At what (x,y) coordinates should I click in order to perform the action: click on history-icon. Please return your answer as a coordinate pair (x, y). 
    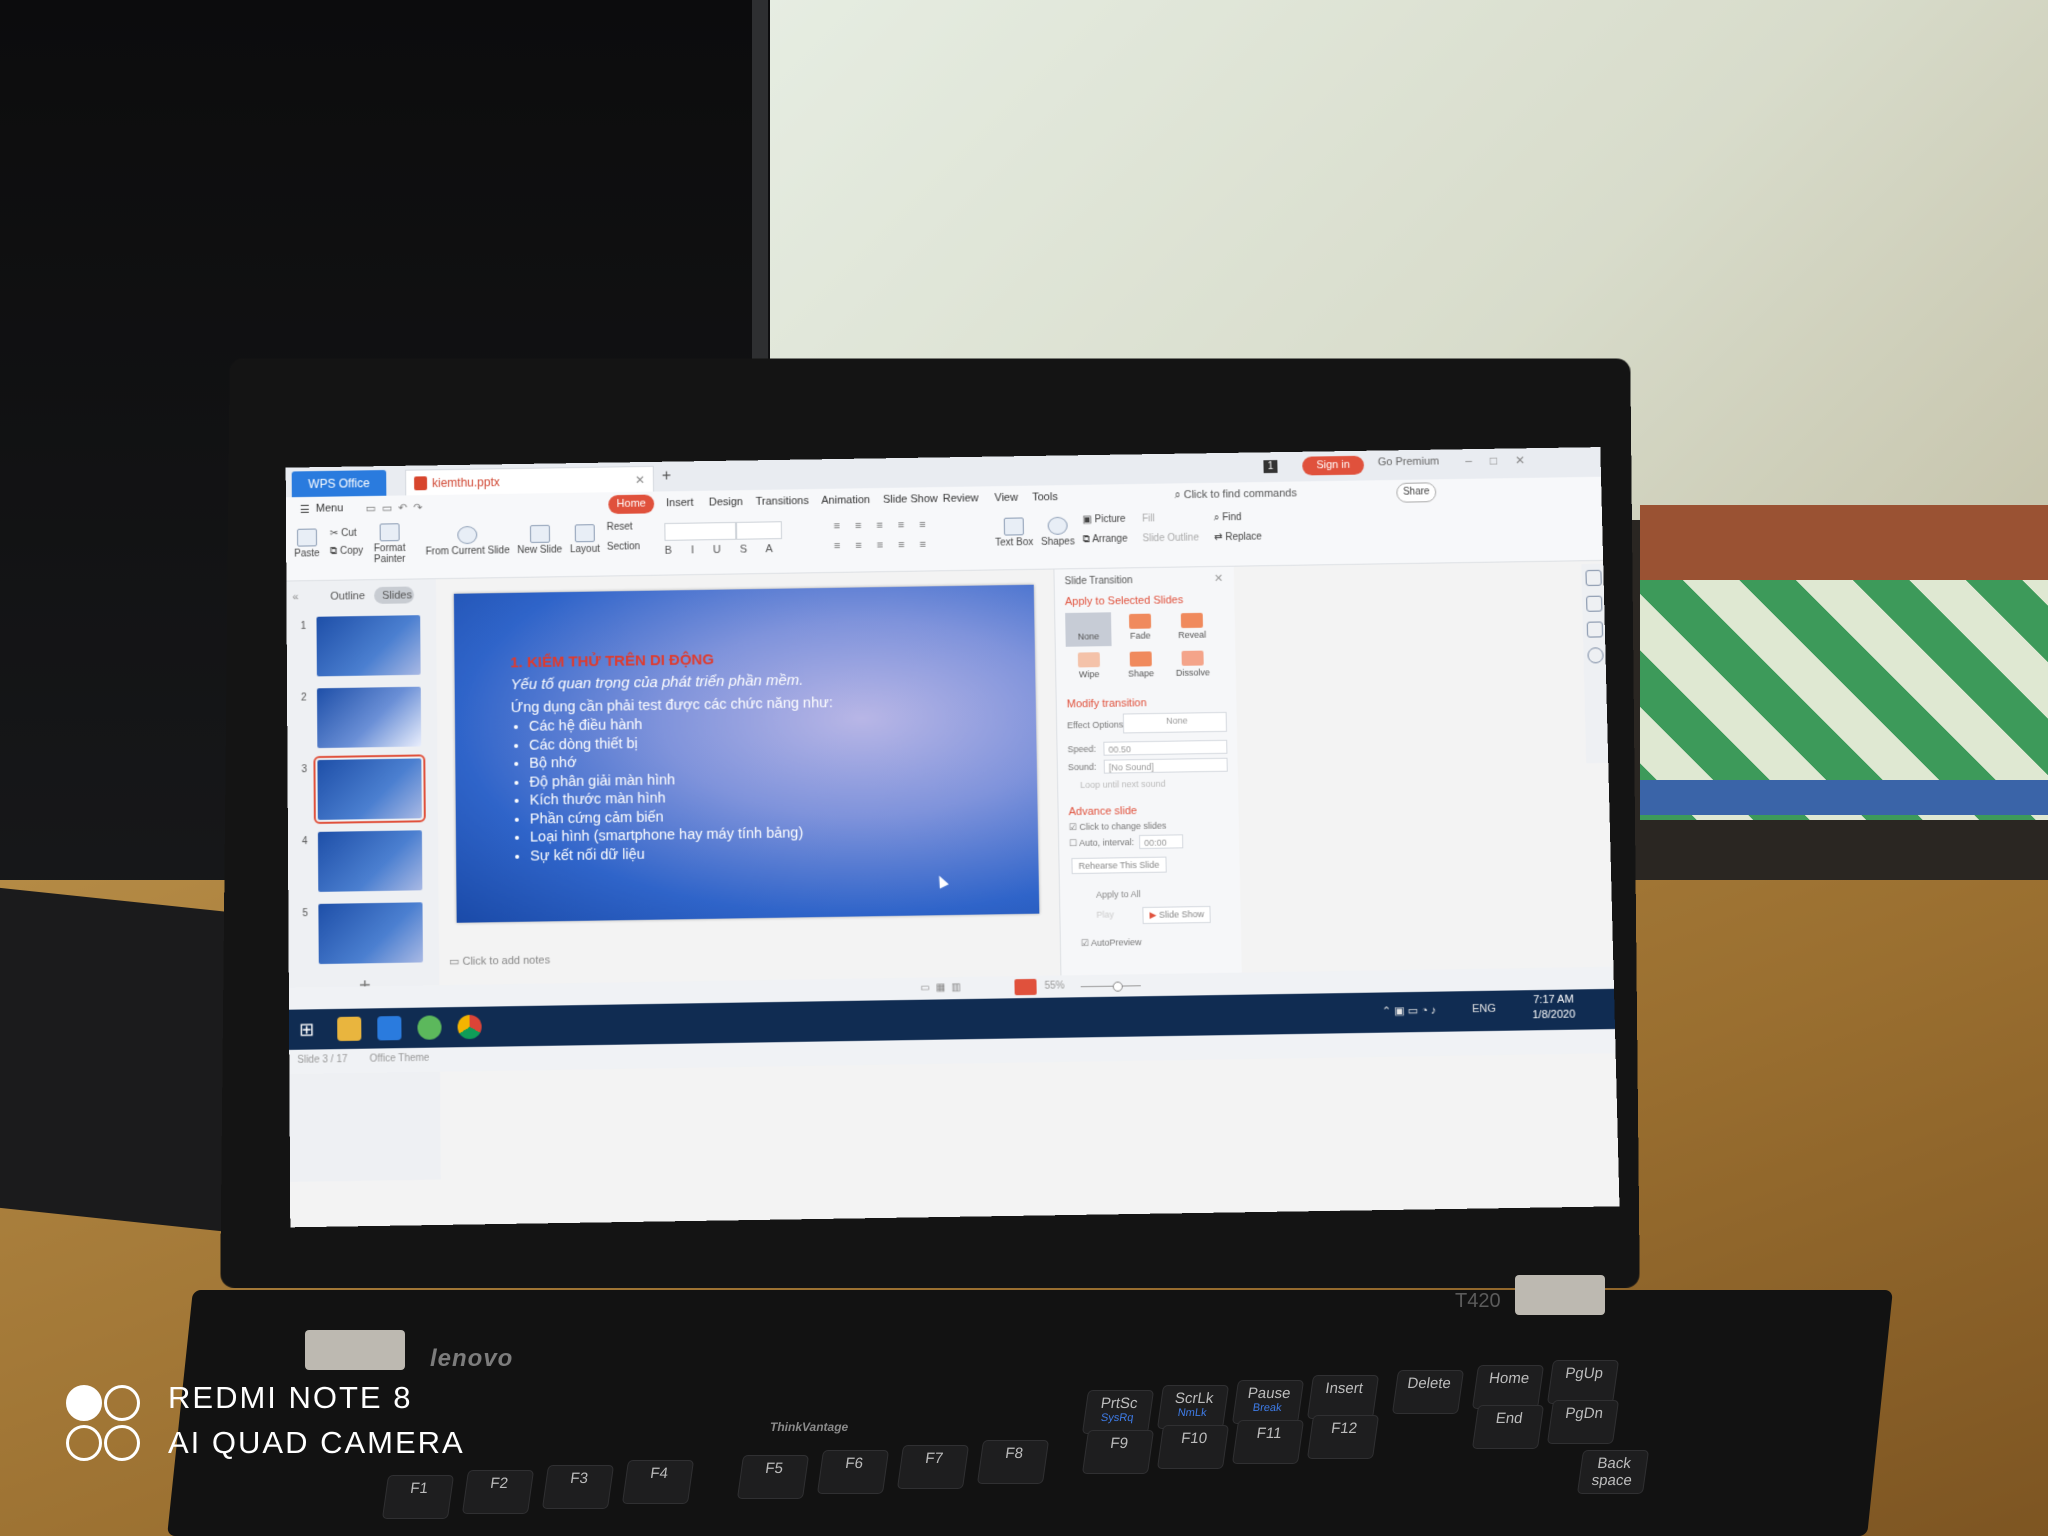
    Looking at the image, I should click on (1595, 655).